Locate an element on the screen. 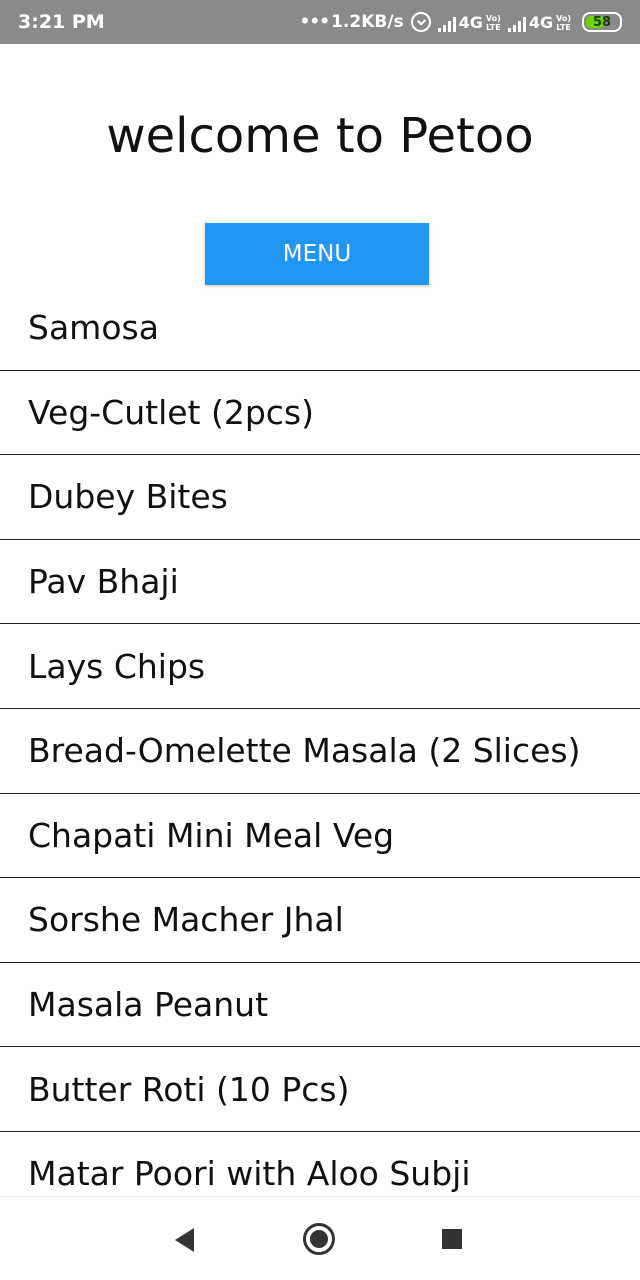 Image resolution: width=640 pixels, height=1280 pixels. list-item: Masala Peanut is located at coordinates (320, 1005).